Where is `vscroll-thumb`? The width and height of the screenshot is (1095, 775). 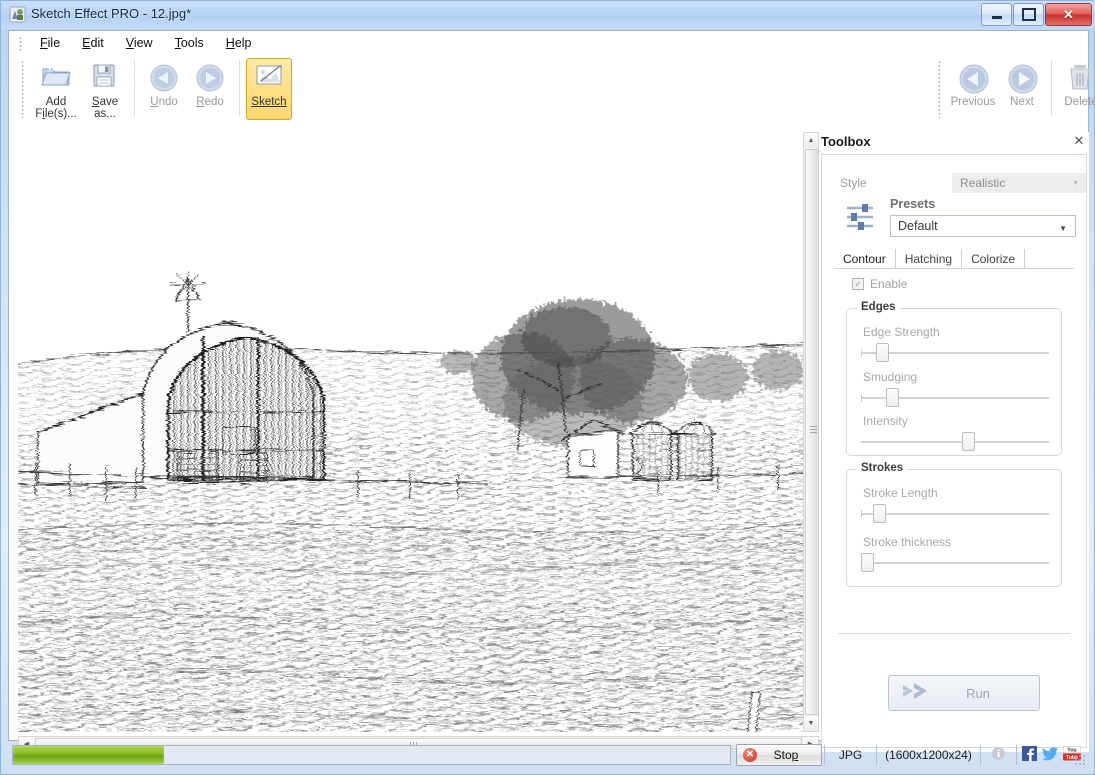
vscroll-thumb is located at coordinates (812, 432).